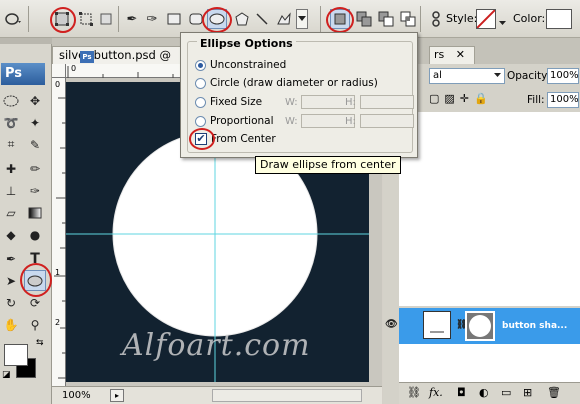 This screenshot has width=580, height=404. What do you see at coordinates (439, 54) in the screenshot?
I see `layers-tab-label: rs` at bounding box center [439, 54].